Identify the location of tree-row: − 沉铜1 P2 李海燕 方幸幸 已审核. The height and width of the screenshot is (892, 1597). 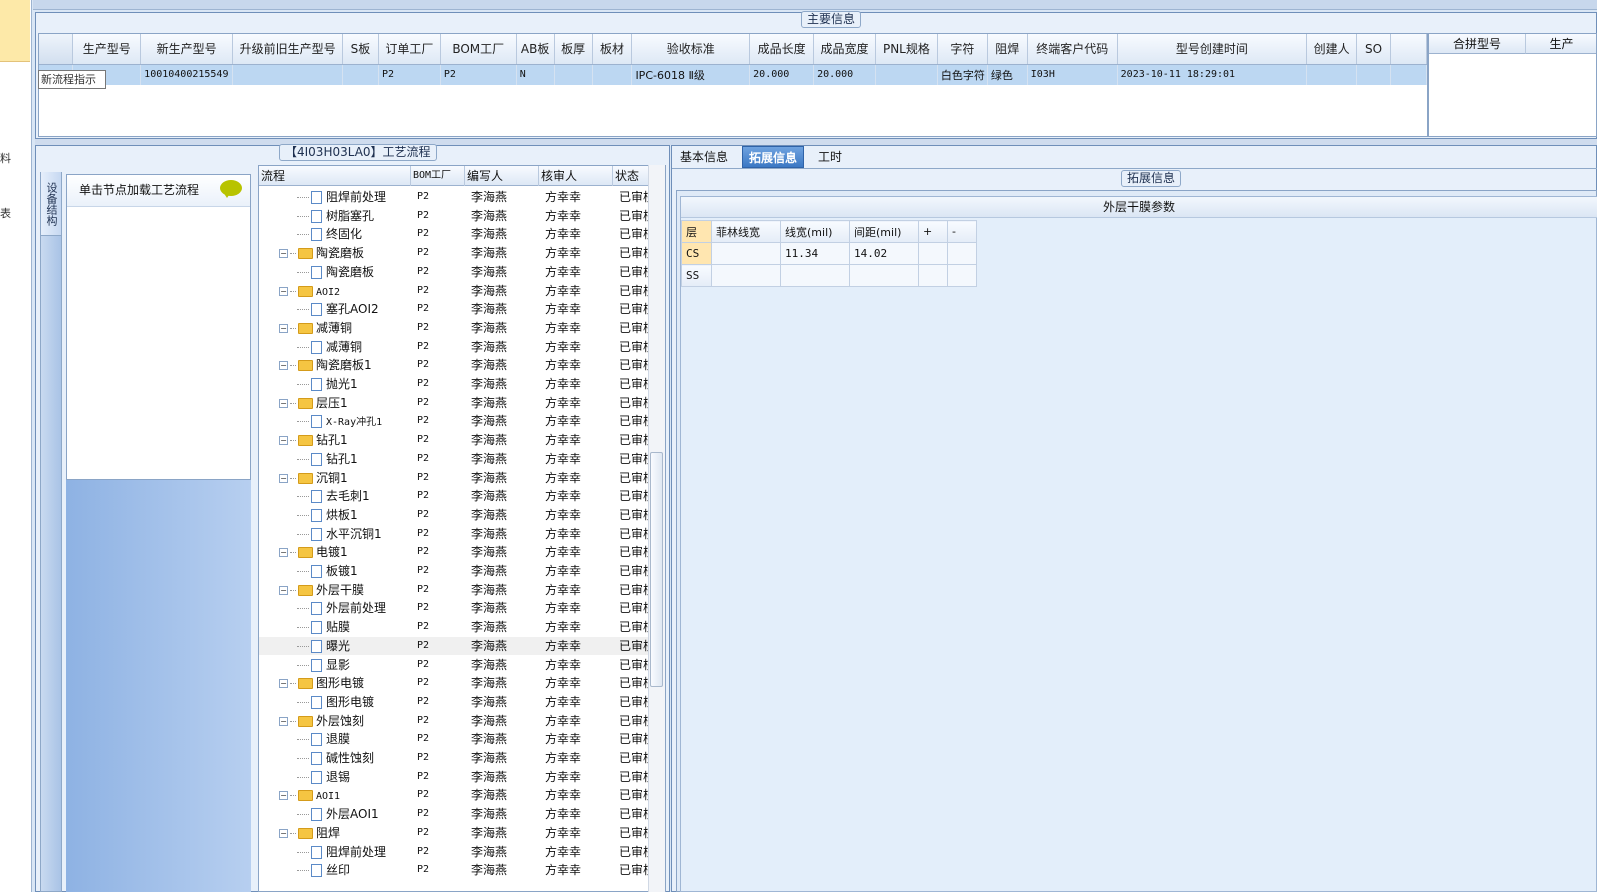
(457, 478).